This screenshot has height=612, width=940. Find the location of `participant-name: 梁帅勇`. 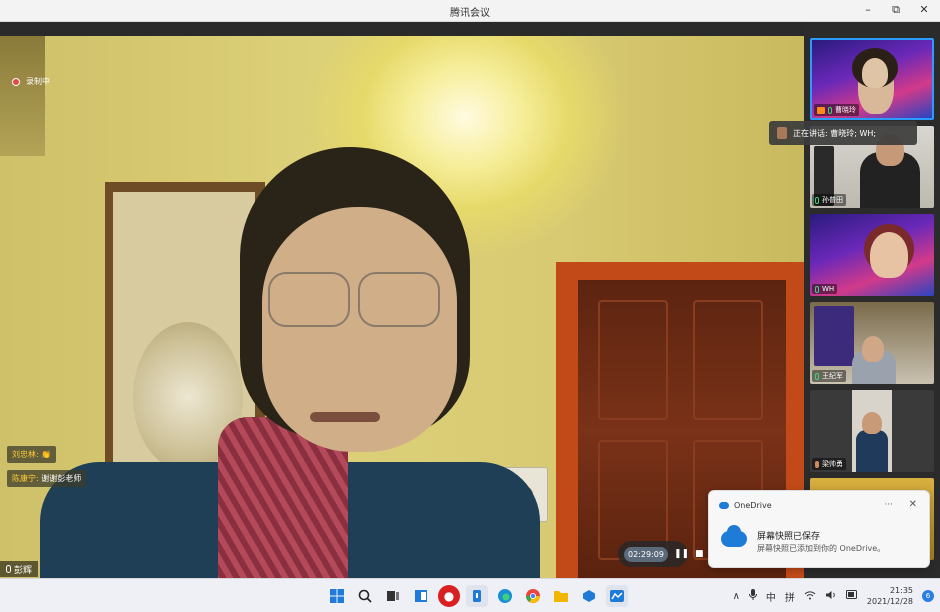

participant-name: 梁帅勇 is located at coordinates (832, 464).